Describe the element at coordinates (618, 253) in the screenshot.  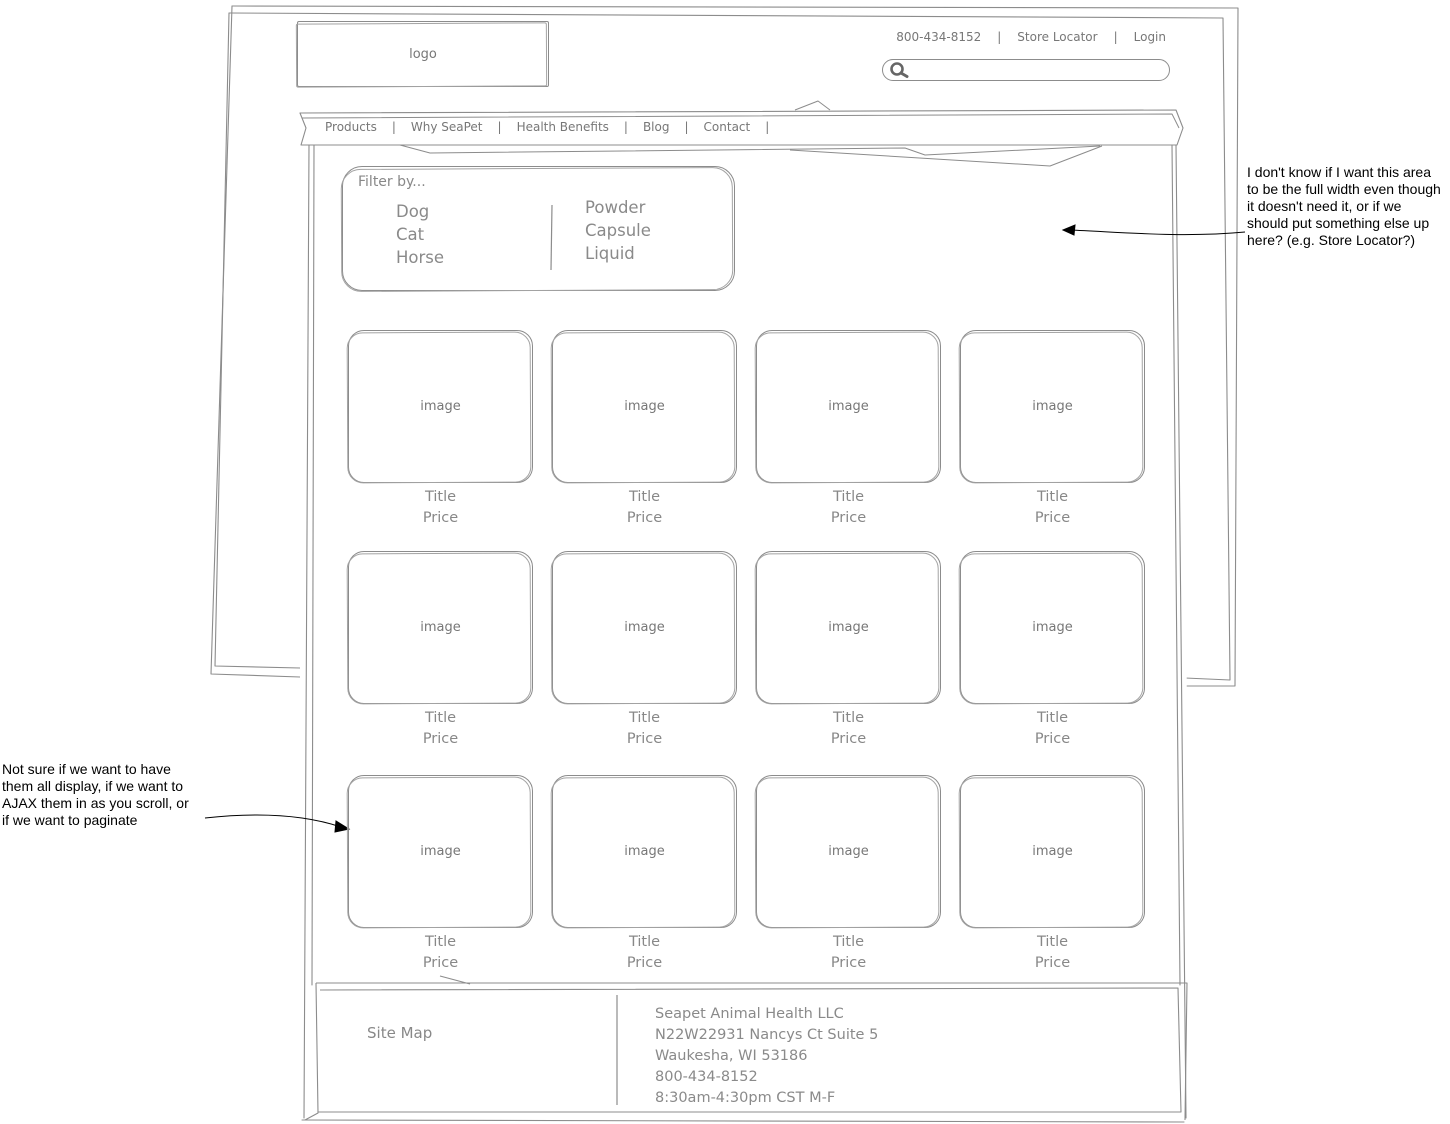
I see `filter-option-liquid: Liquid` at that location.